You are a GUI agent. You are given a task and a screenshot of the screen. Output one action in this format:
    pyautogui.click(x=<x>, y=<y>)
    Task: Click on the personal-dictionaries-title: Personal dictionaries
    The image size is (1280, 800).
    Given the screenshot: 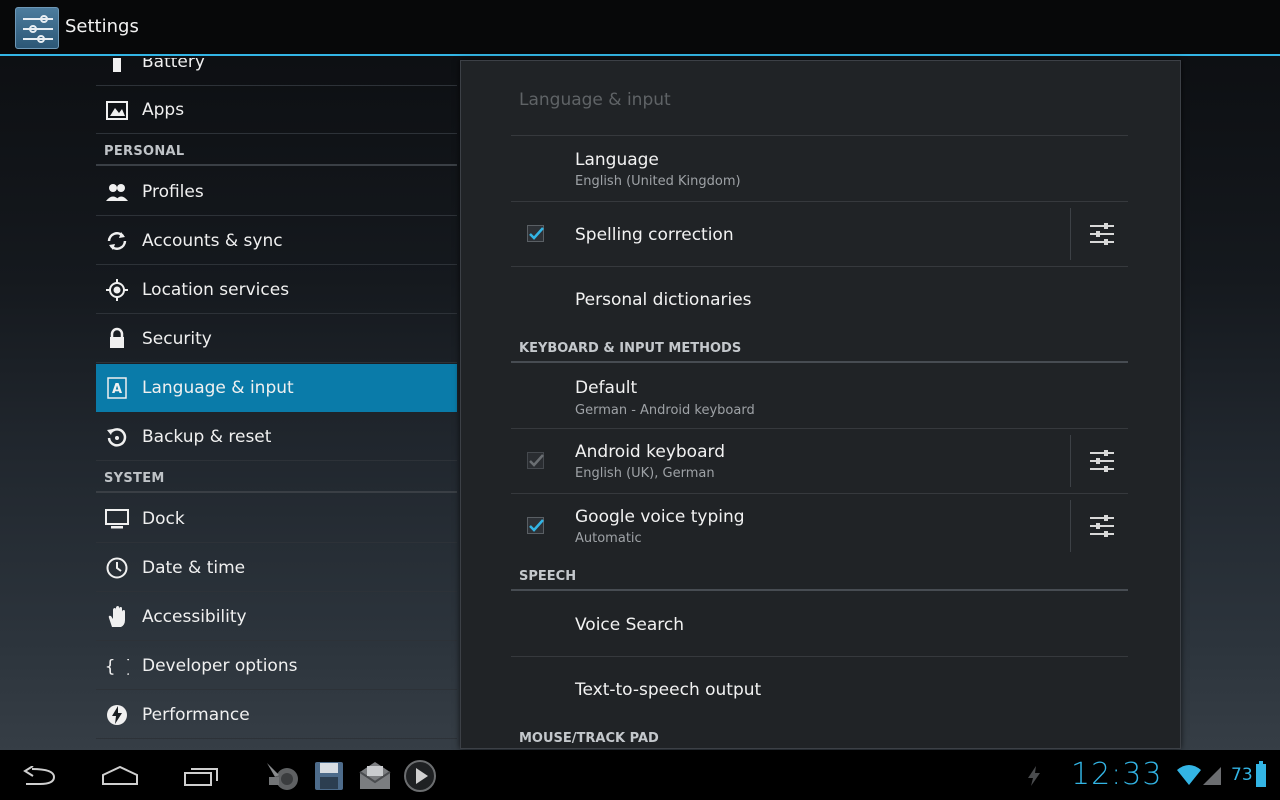 What is the action you would take?
    pyautogui.click(x=663, y=300)
    